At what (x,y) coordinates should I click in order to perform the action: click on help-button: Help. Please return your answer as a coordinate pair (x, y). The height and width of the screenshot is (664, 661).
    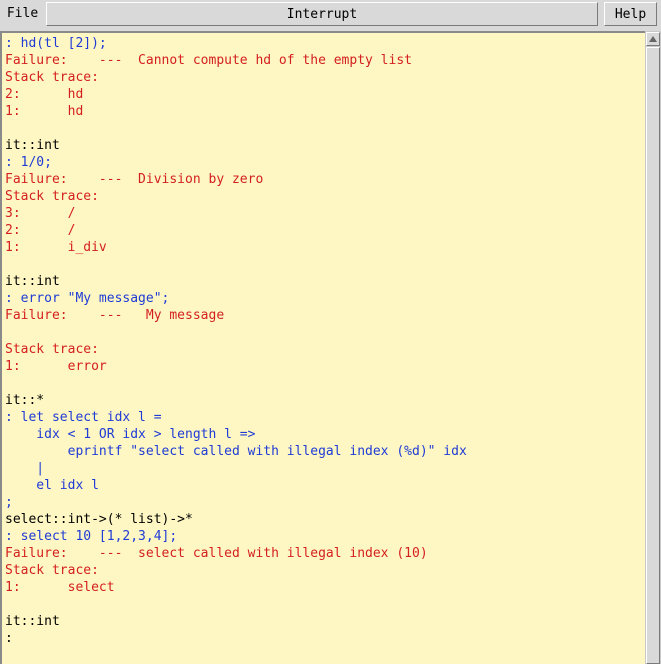
    Looking at the image, I should click on (630, 14).